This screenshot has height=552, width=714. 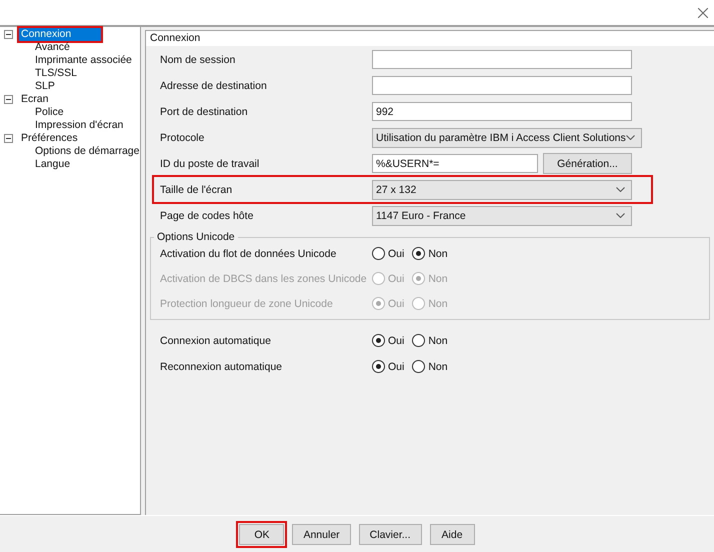 I want to click on tree-item: Avancé, so click(x=70, y=47).